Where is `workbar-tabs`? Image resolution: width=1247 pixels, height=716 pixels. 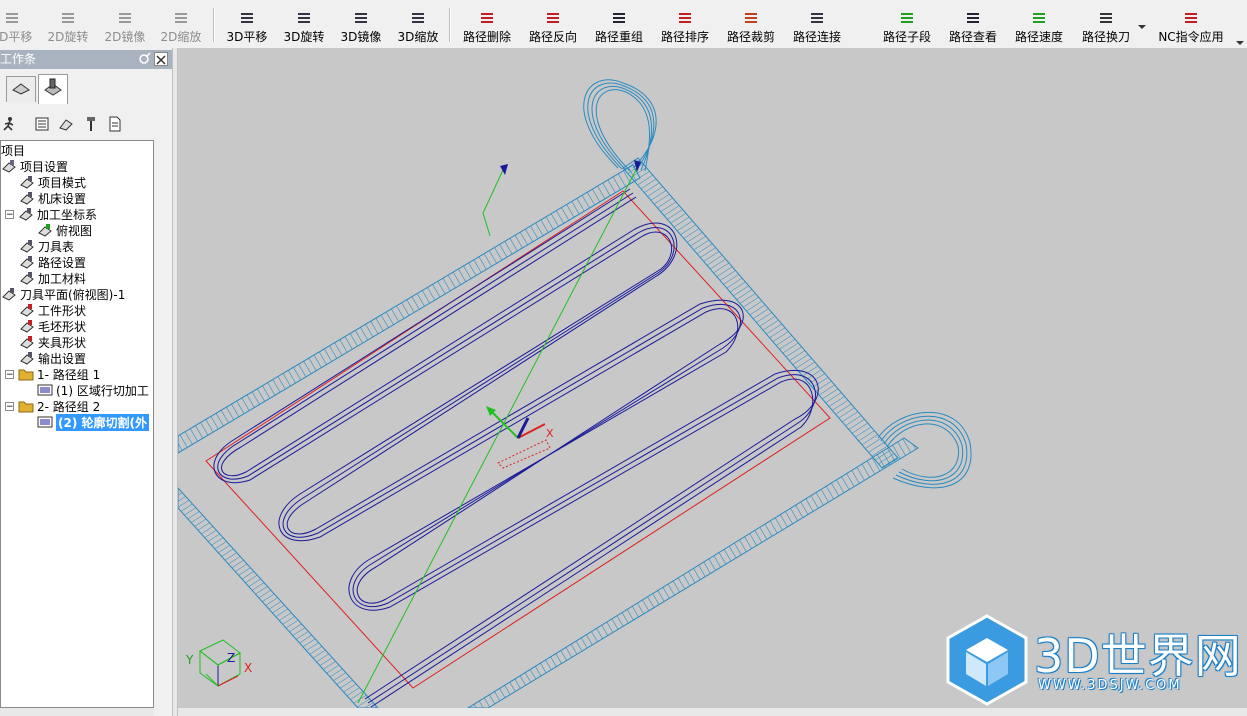
workbar-tabs is located at coordinates (86, 89).